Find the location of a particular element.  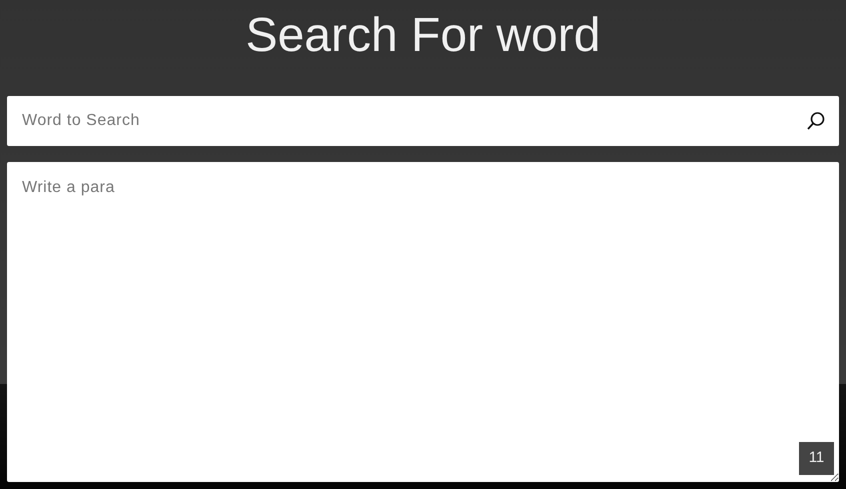

search-icon is located at coordinates (816, 121).